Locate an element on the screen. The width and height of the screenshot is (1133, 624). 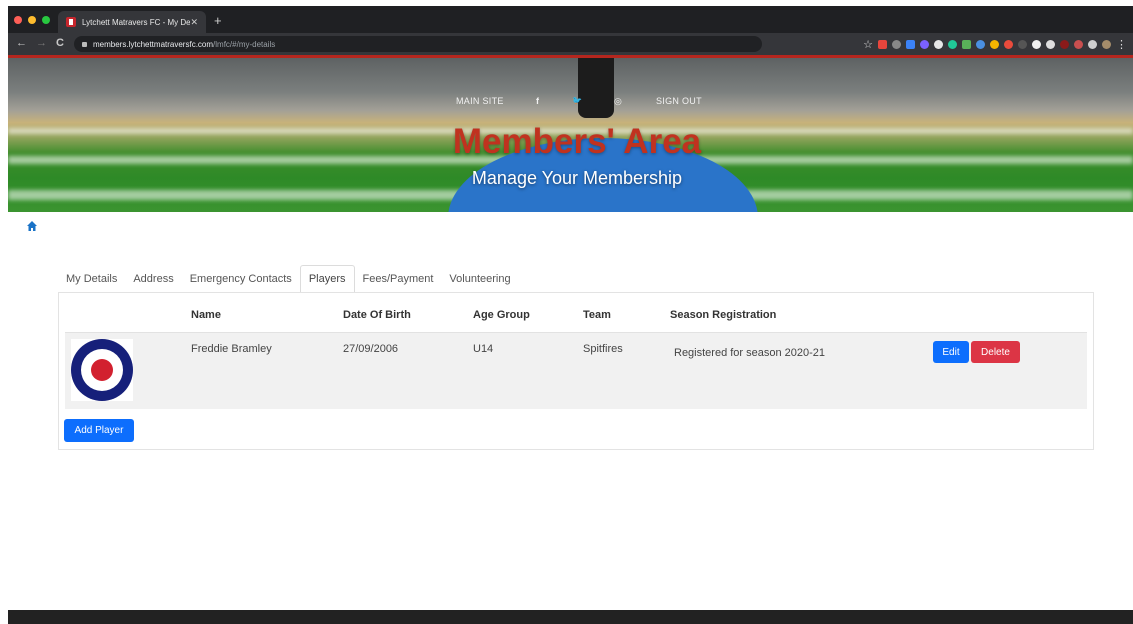
raf-roundel-icon is located at coordinates (102, 370).